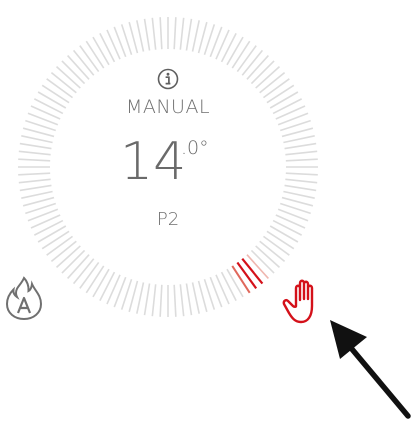  I want to click on temperature-decimal: .0°, so click(195, 148).